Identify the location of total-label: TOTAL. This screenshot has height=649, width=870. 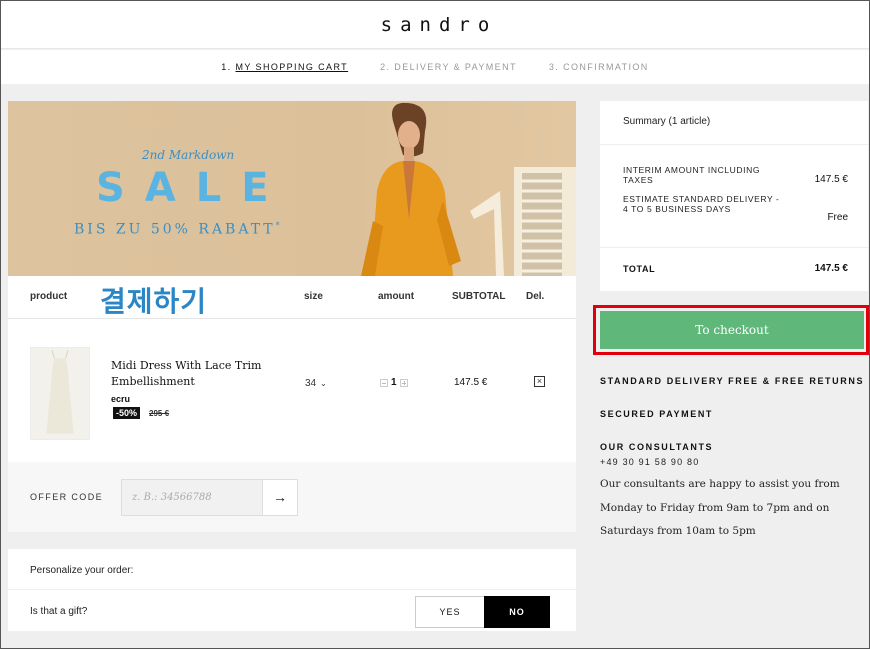
(639, 269).